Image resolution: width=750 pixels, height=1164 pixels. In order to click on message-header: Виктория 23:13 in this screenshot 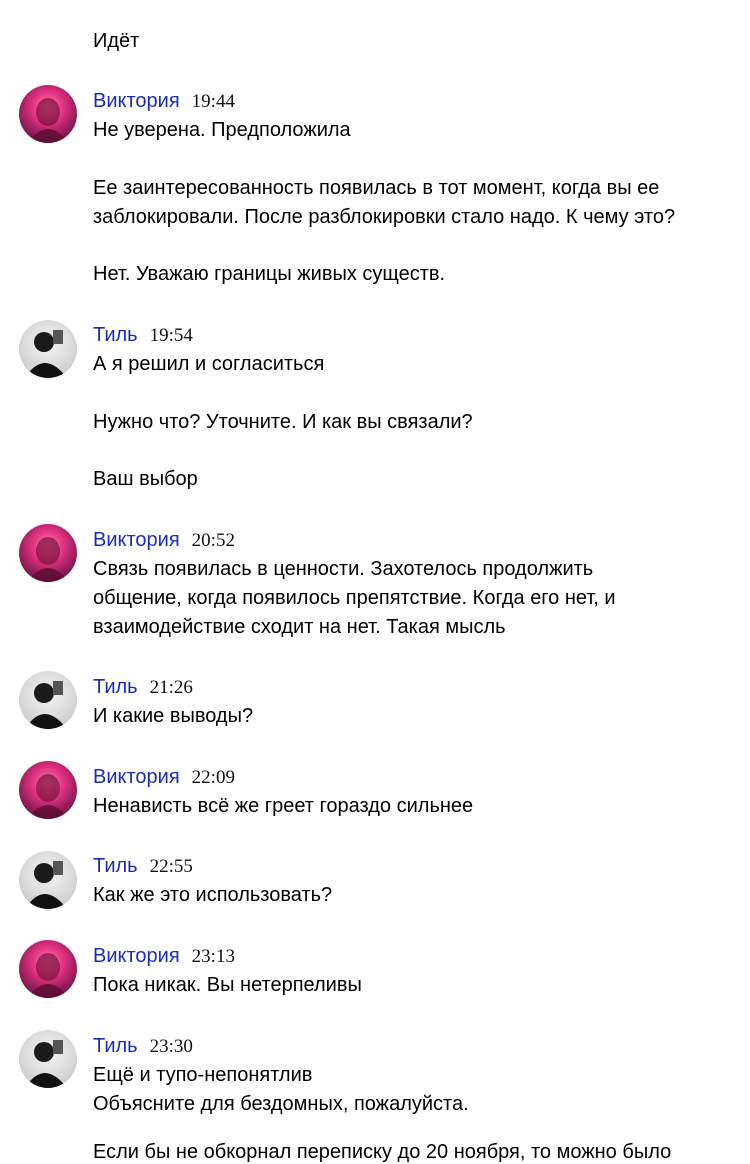, I will do `click(164, 956)`.